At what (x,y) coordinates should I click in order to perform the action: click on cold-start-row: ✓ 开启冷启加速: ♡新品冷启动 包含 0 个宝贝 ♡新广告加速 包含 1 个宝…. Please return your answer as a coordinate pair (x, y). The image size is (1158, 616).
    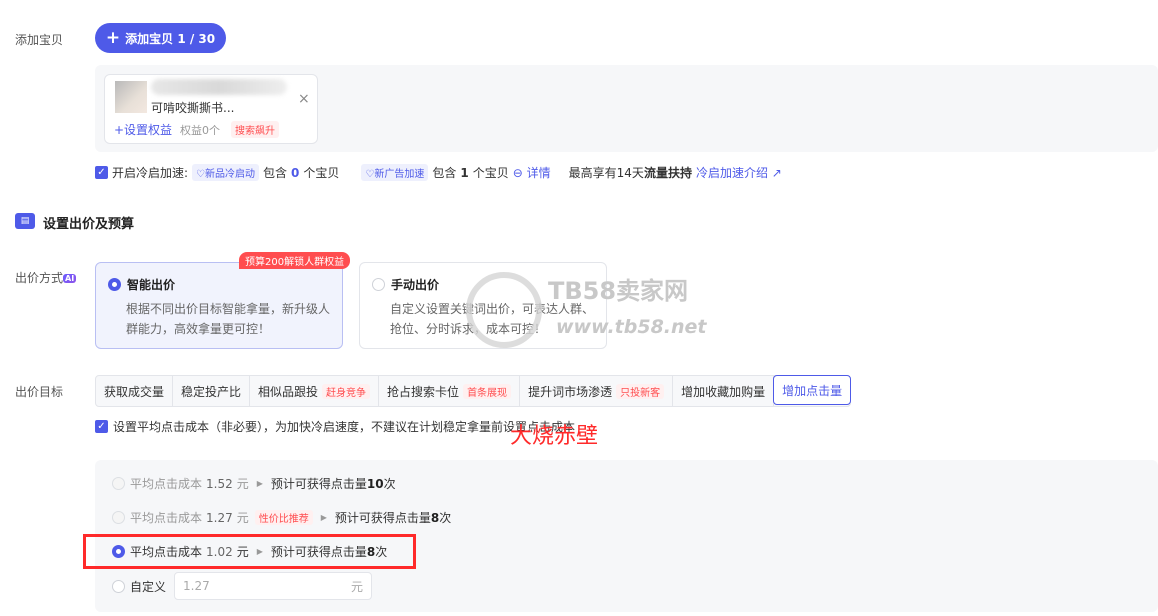
    Looking at the image, I should click on (438, 172).